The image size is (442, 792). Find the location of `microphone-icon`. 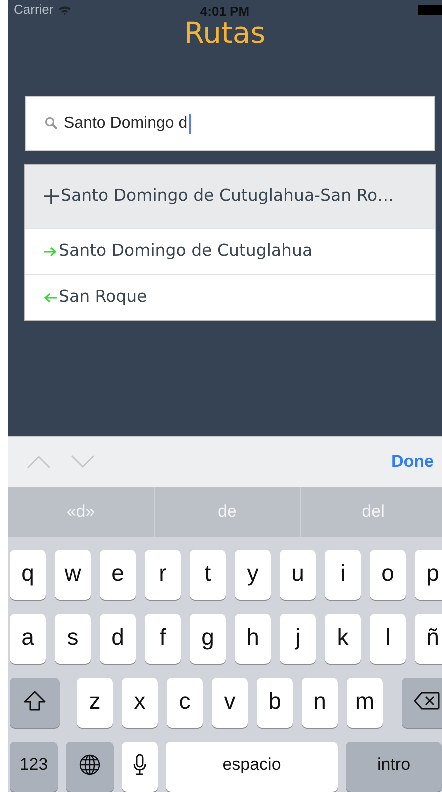

microphone-icon is located at coordinates (140, 767).